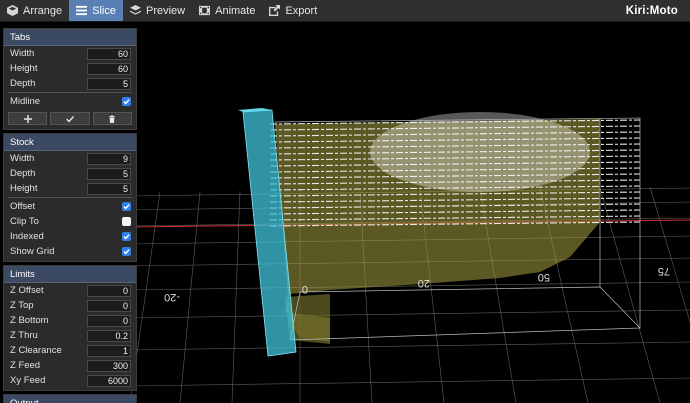 The width and height of the screenshot is (690, 403). What do you see at coordinates (235, 10) in the screenshot?
I see `nav-animate-label: Animate` at bounding box center [235, 10].